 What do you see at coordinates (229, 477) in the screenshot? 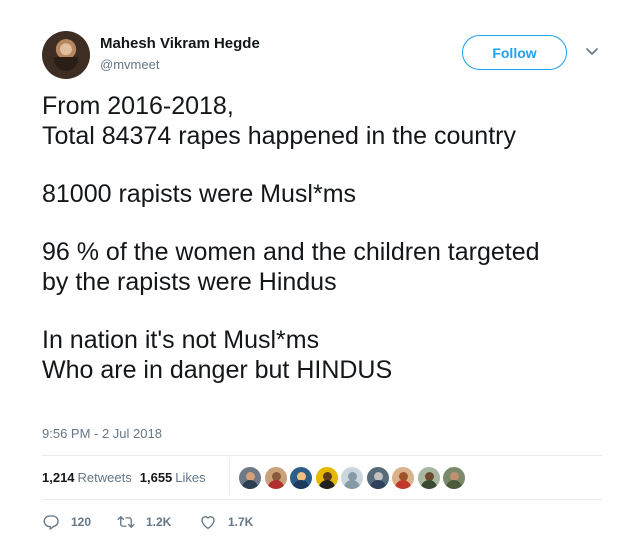
I see `stats-separator` at bounding box center [229, 477].